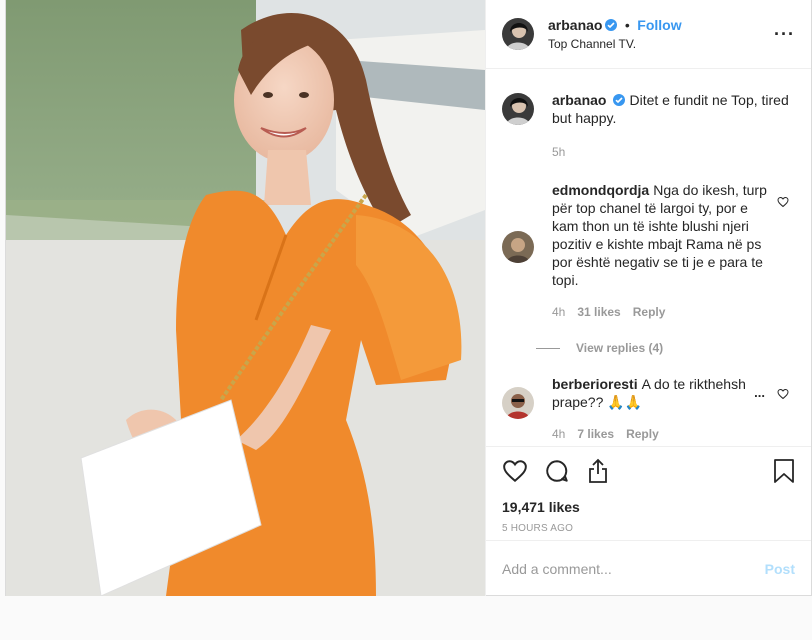 This screenshot has width=812, height=640. I want to click on caption-username: arbanao, so click(579, 100).